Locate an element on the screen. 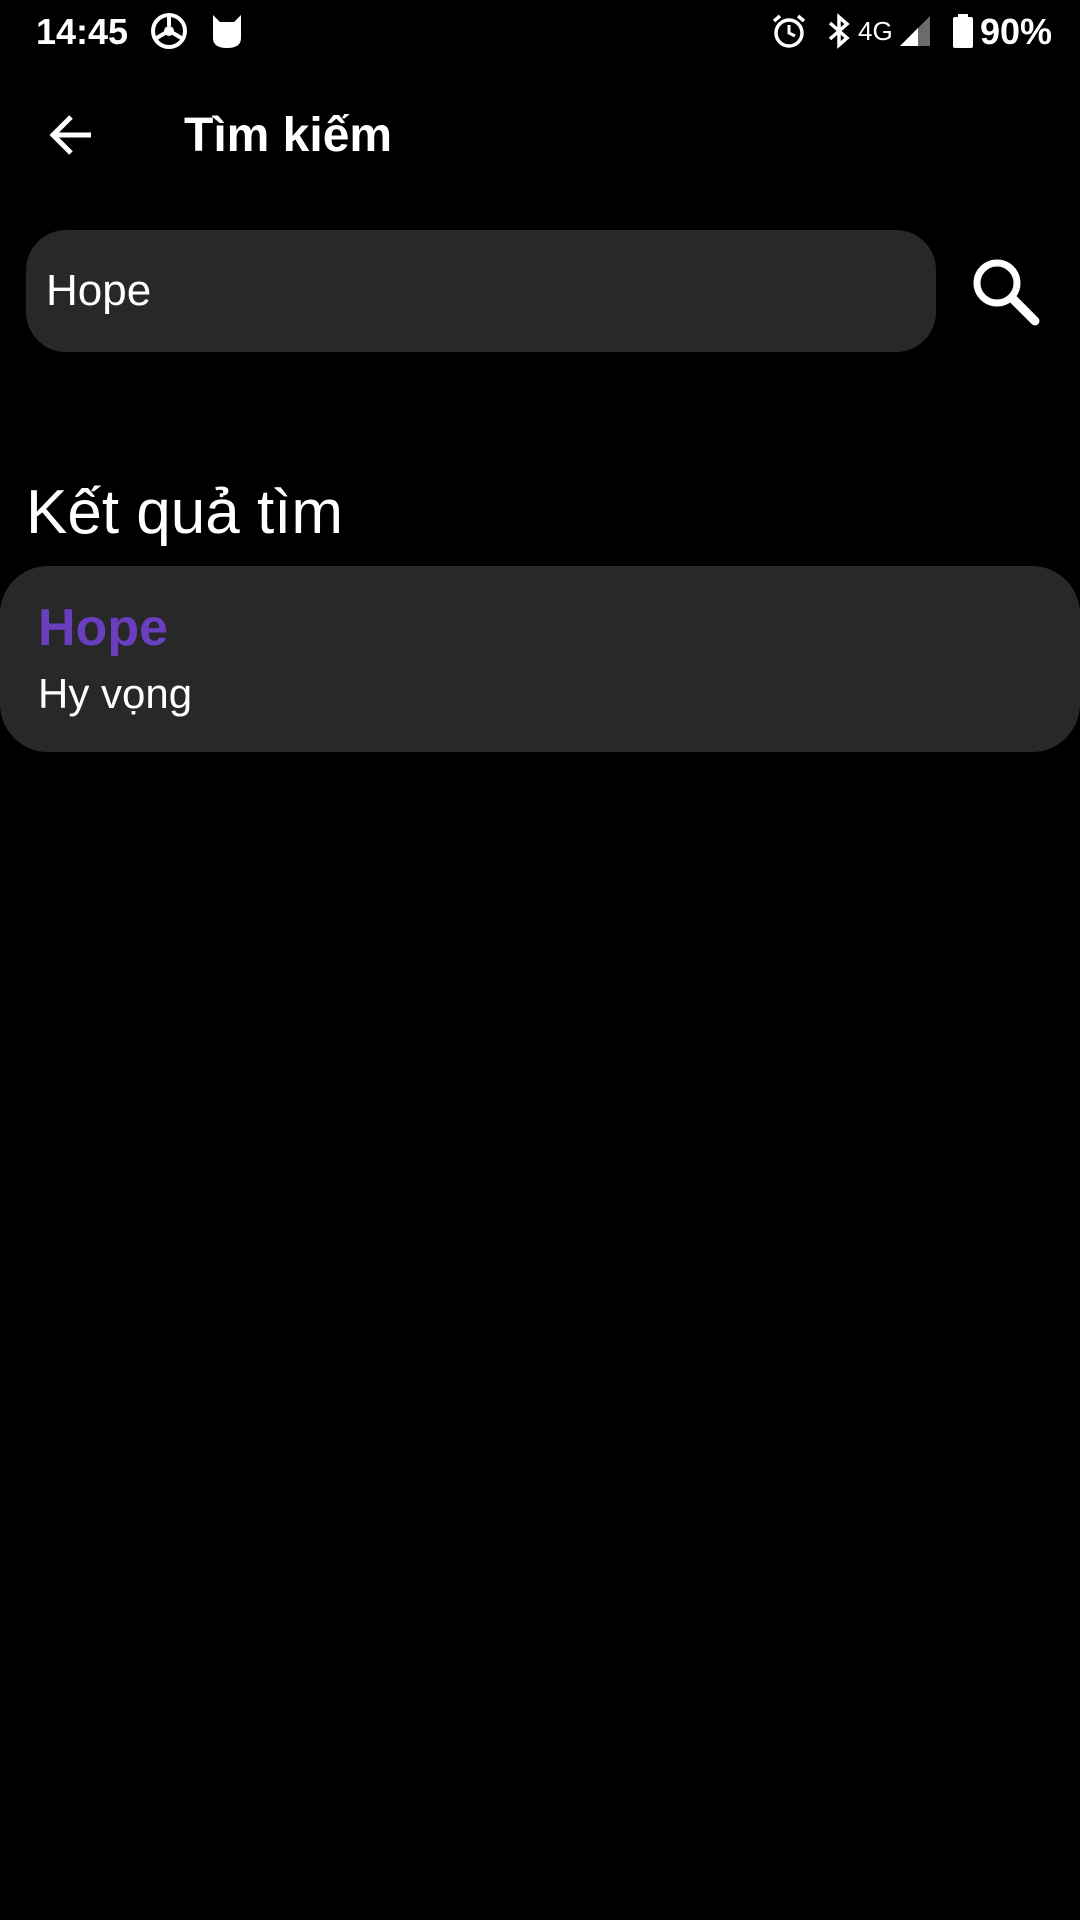 The height and width of the screenshot is (1920, 1080). search-icon is located at coordinates (1005, 293).